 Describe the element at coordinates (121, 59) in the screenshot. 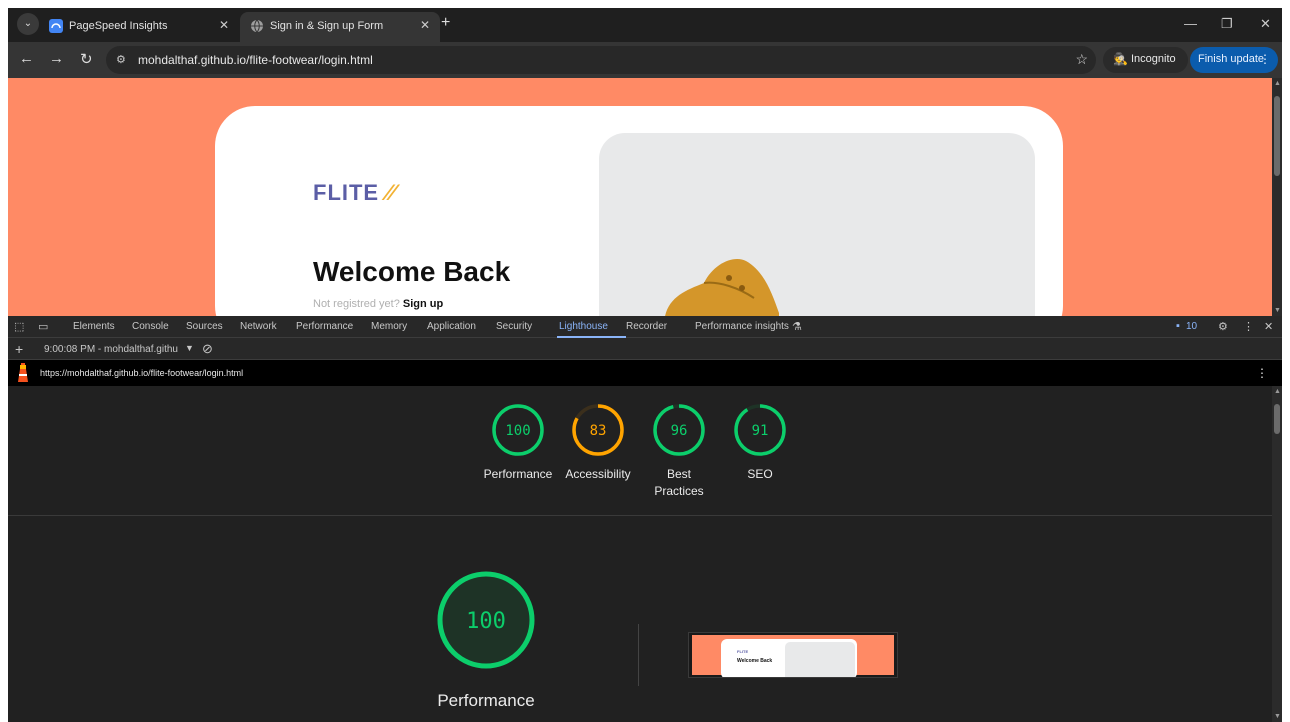

I see `site-info-icon: ⚙` at that location.